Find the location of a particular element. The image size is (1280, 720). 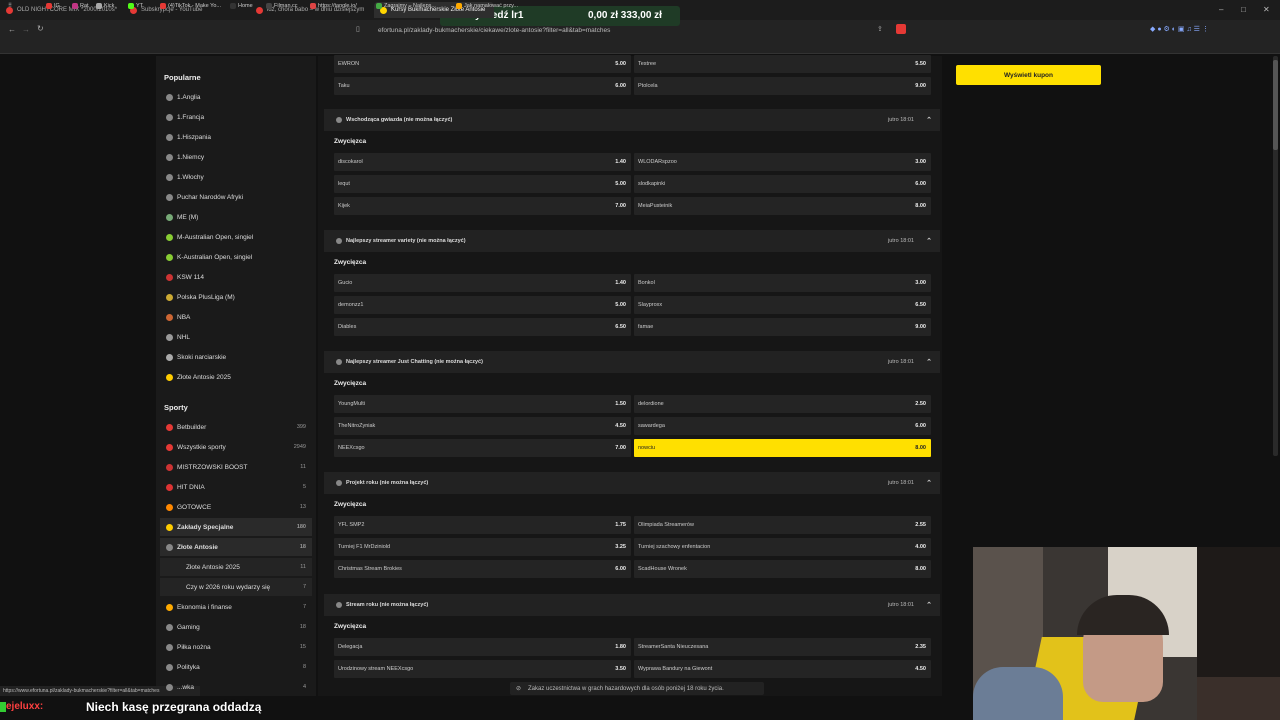

bookmark-3: YT is located at coordinates (135, 6).